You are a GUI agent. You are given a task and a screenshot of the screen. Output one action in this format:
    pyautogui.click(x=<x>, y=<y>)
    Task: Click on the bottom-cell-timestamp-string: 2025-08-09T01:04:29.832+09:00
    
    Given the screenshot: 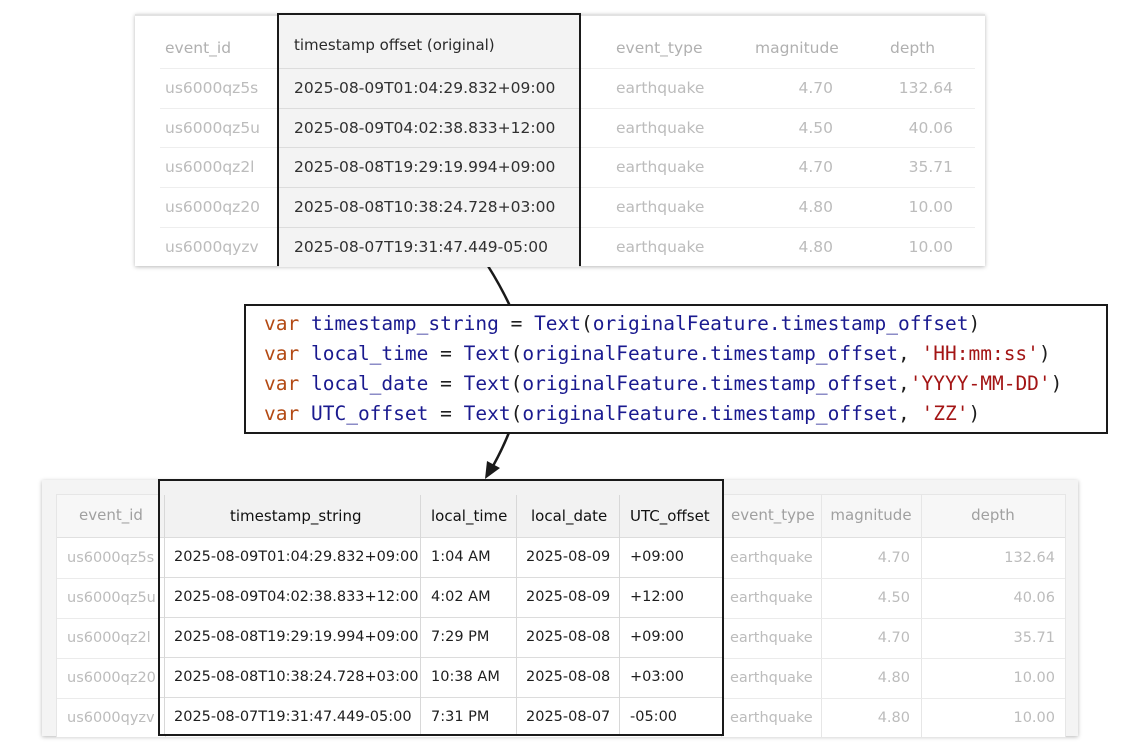 What is the action you would take?
    pyautogui.click(x=296, y=557)
    